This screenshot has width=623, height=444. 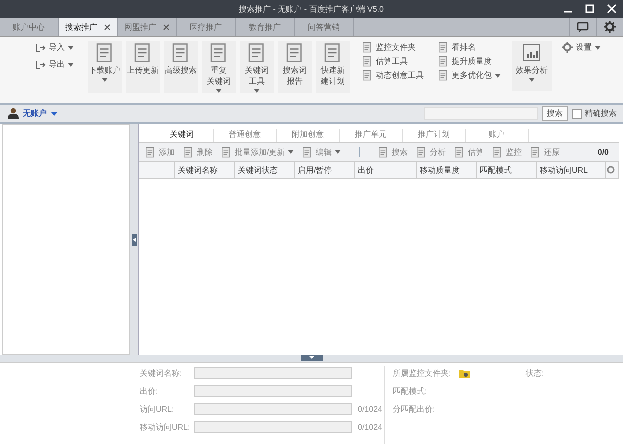 What do you see at coordinates (507, 170) in the screenshot?
I see `column-header: 匹配模式` at bounding box center [507, 170].